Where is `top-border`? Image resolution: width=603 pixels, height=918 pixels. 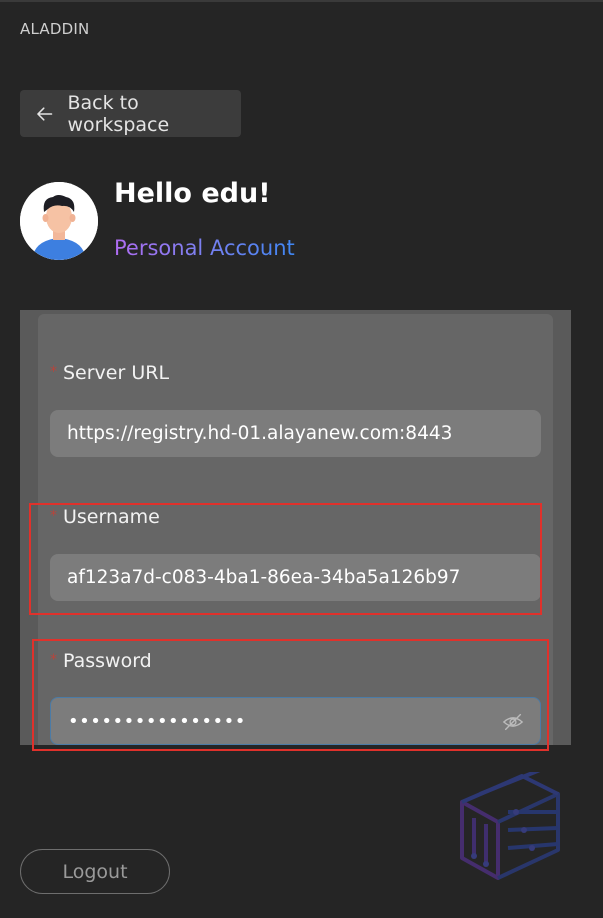 top-border is located at coordinates (301, 1).